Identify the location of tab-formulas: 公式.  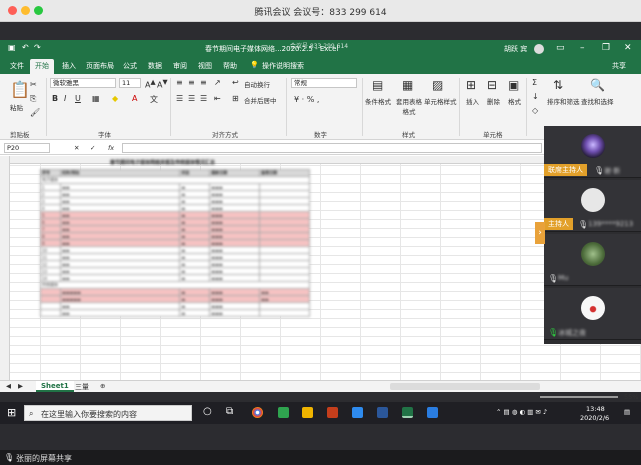
(130, 66).